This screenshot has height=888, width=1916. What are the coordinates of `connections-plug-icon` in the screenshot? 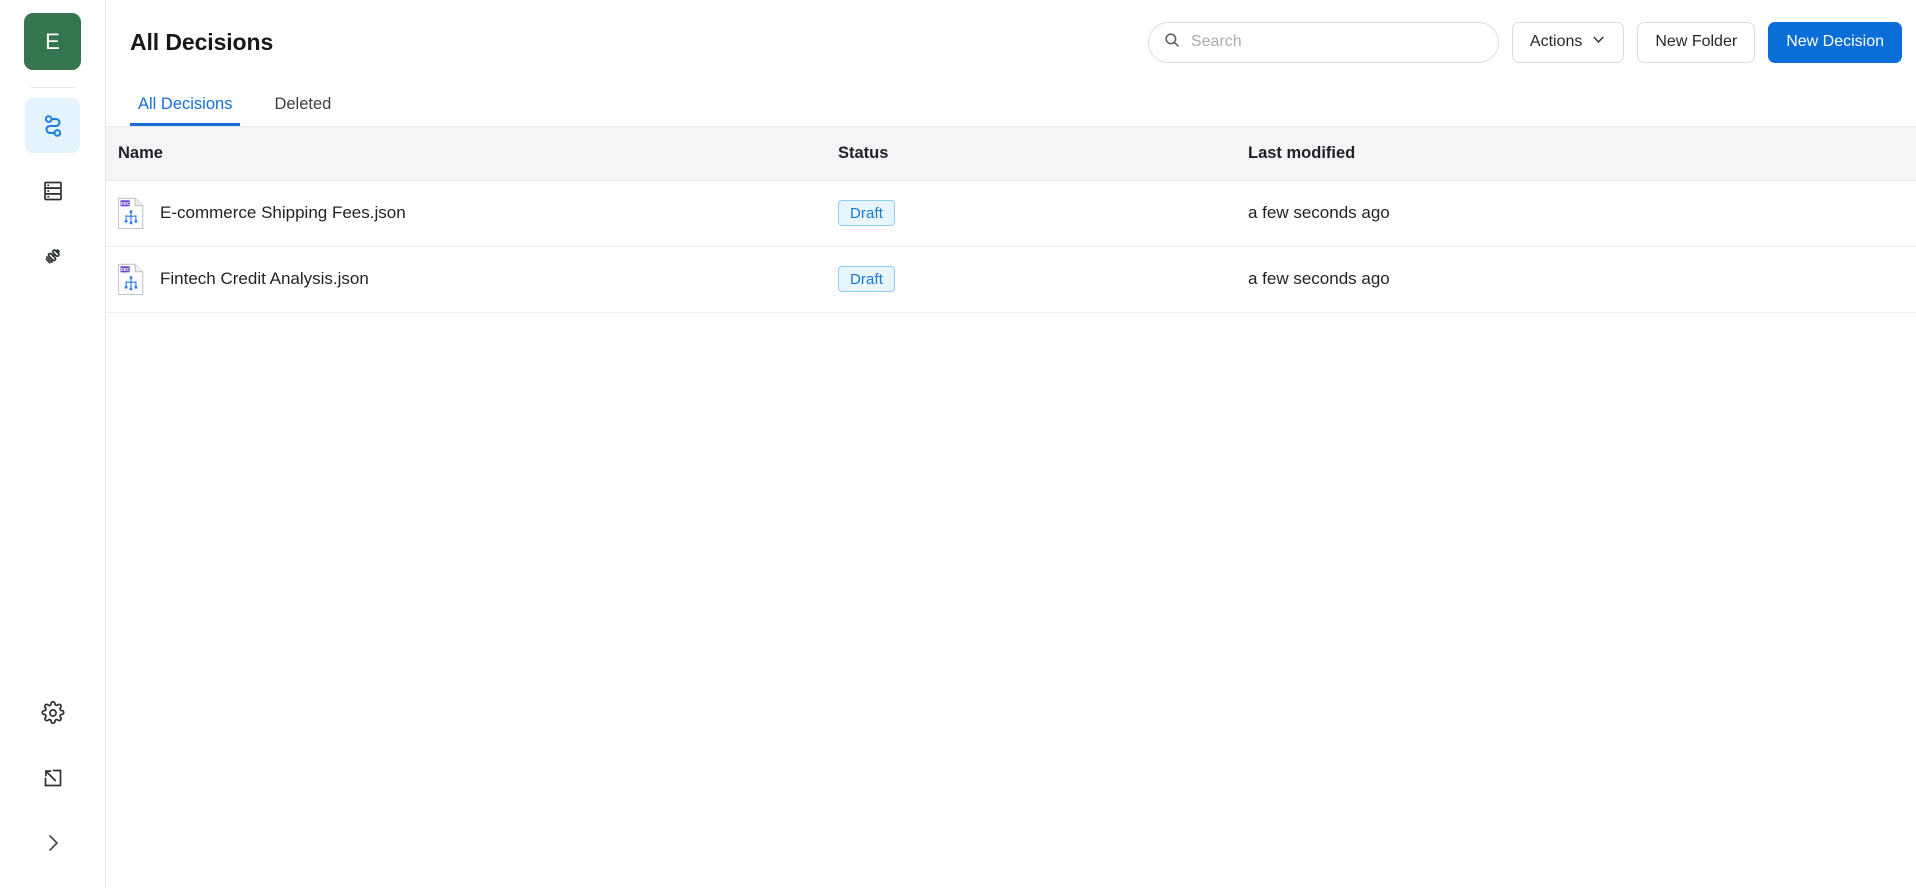 It's located at (53, 256).